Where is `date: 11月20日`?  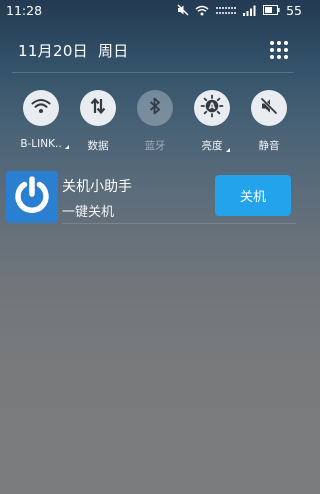
date: 11月20日 is located at coordinates (53, 50).